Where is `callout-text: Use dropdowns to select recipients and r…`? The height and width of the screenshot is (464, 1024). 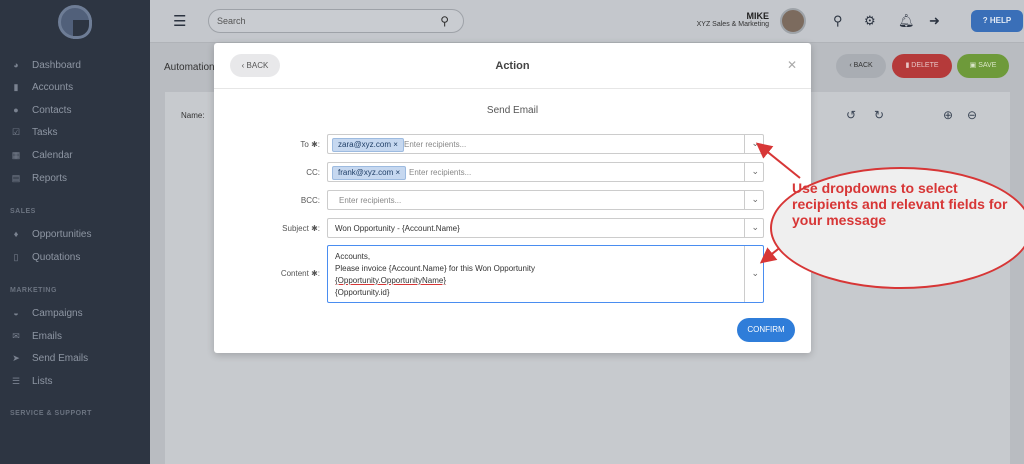 callout-text: Use dropdowns to select recipients and r… is located at coordinates (900, 204).